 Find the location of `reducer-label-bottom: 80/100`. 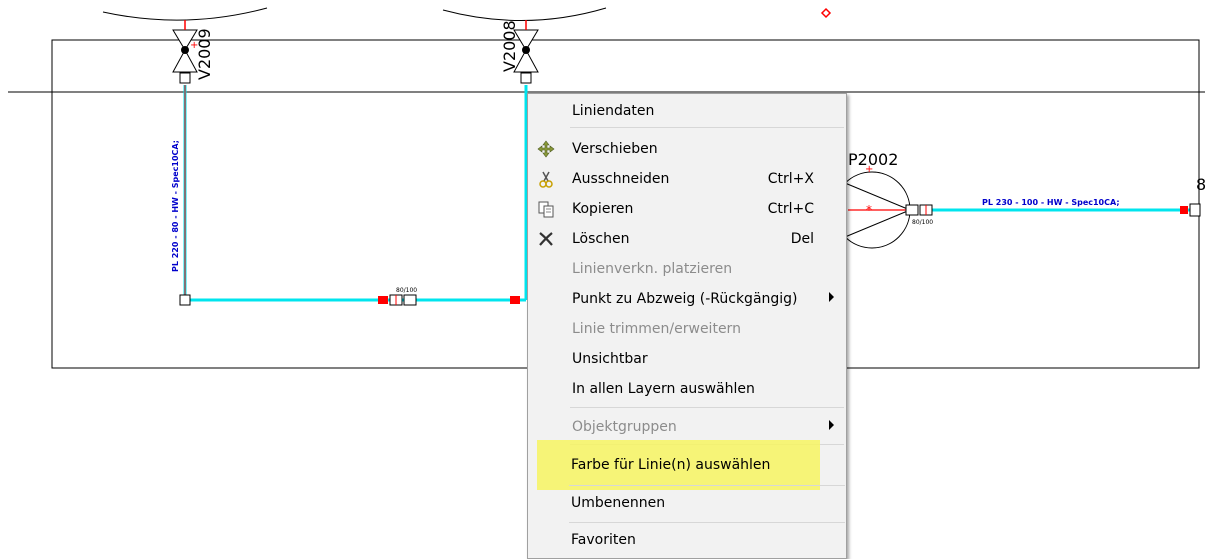

reducer-label-bottom: 80/100 is located at coordinates (406, 290).